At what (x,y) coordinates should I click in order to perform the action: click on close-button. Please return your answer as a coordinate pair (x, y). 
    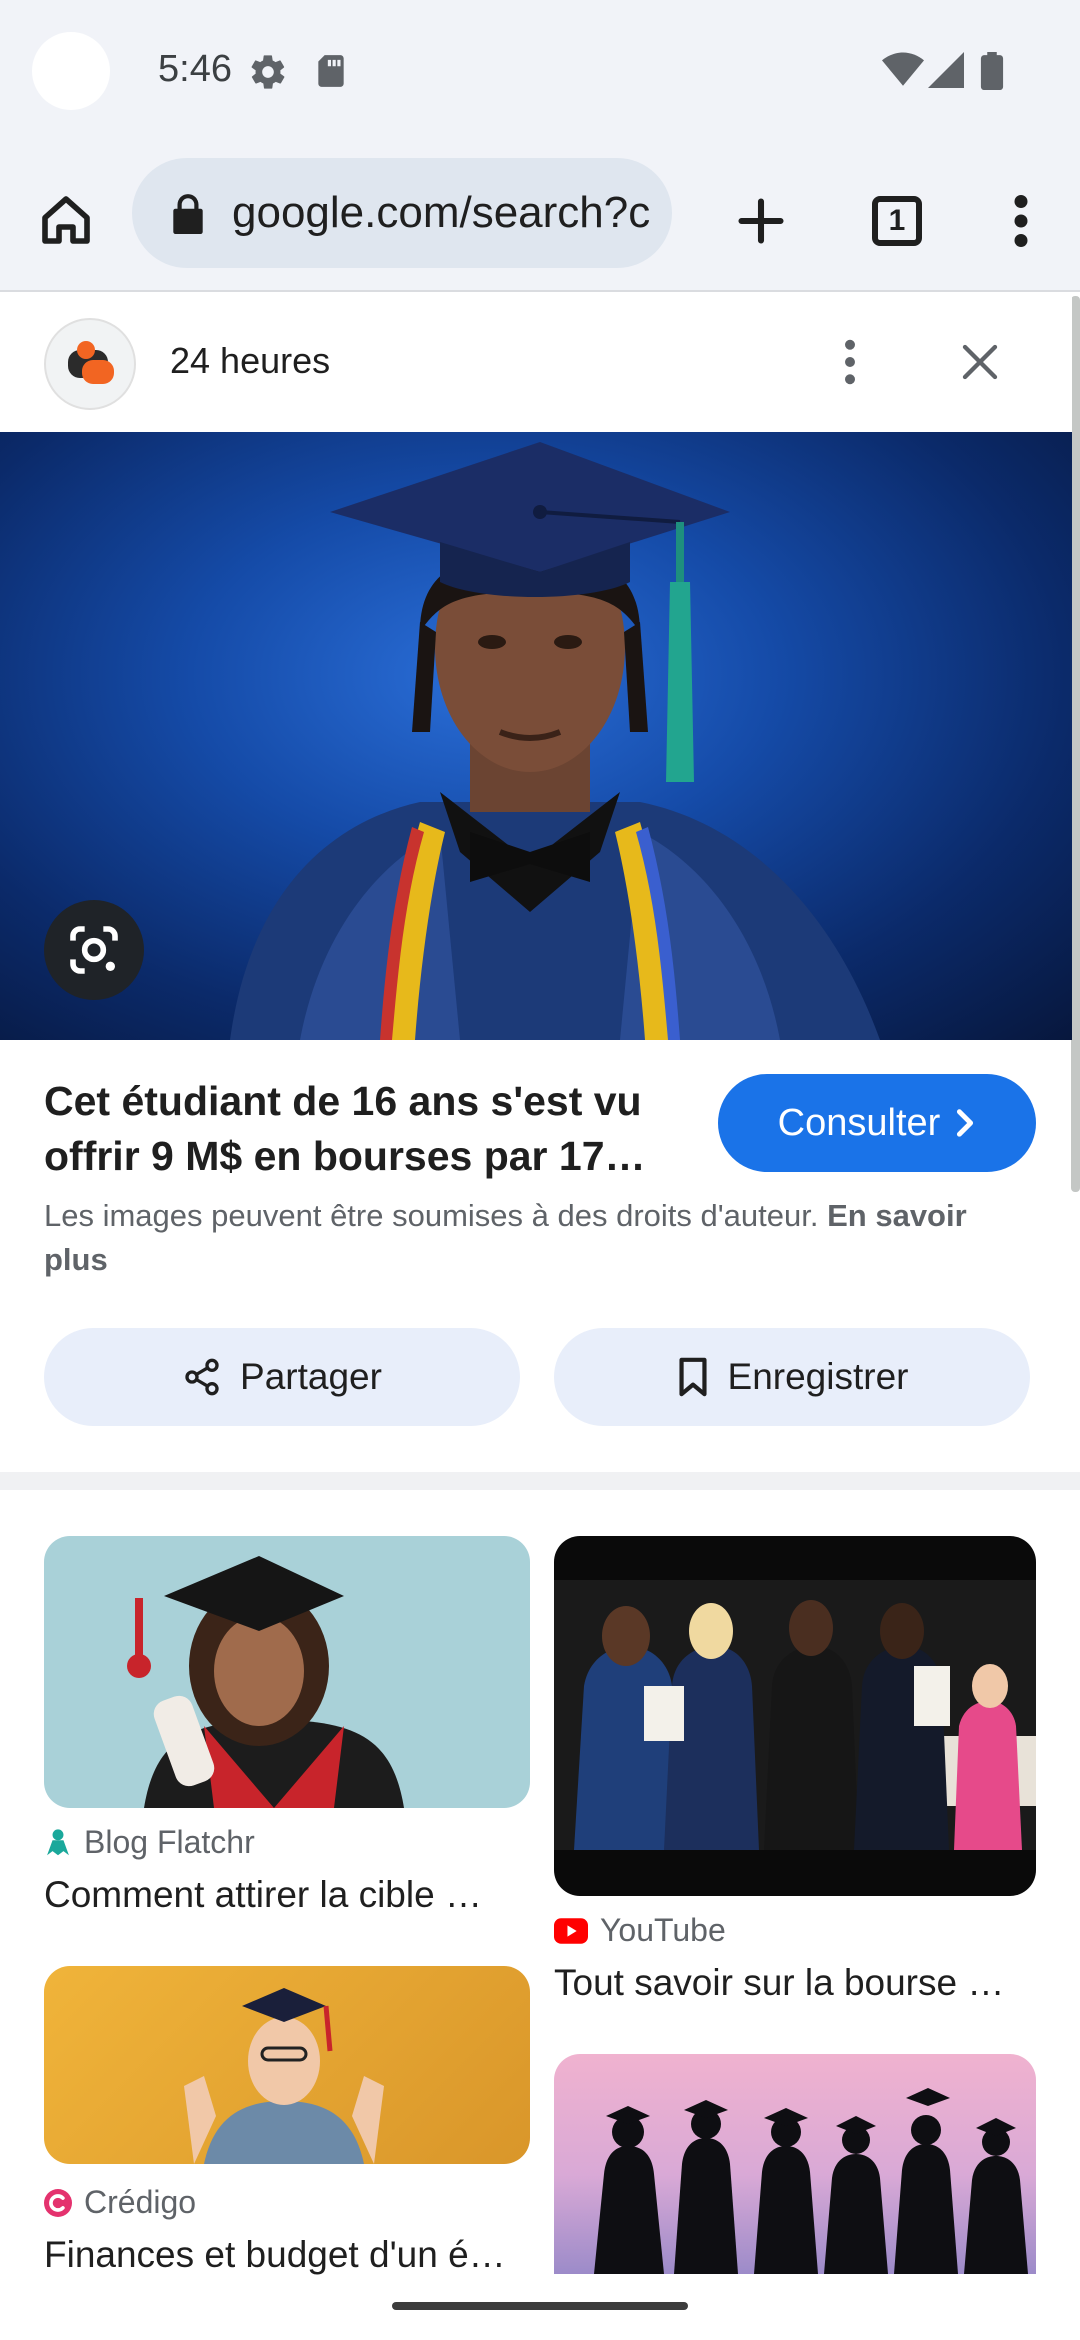
    Looking at the image, I should click on (980, 362).